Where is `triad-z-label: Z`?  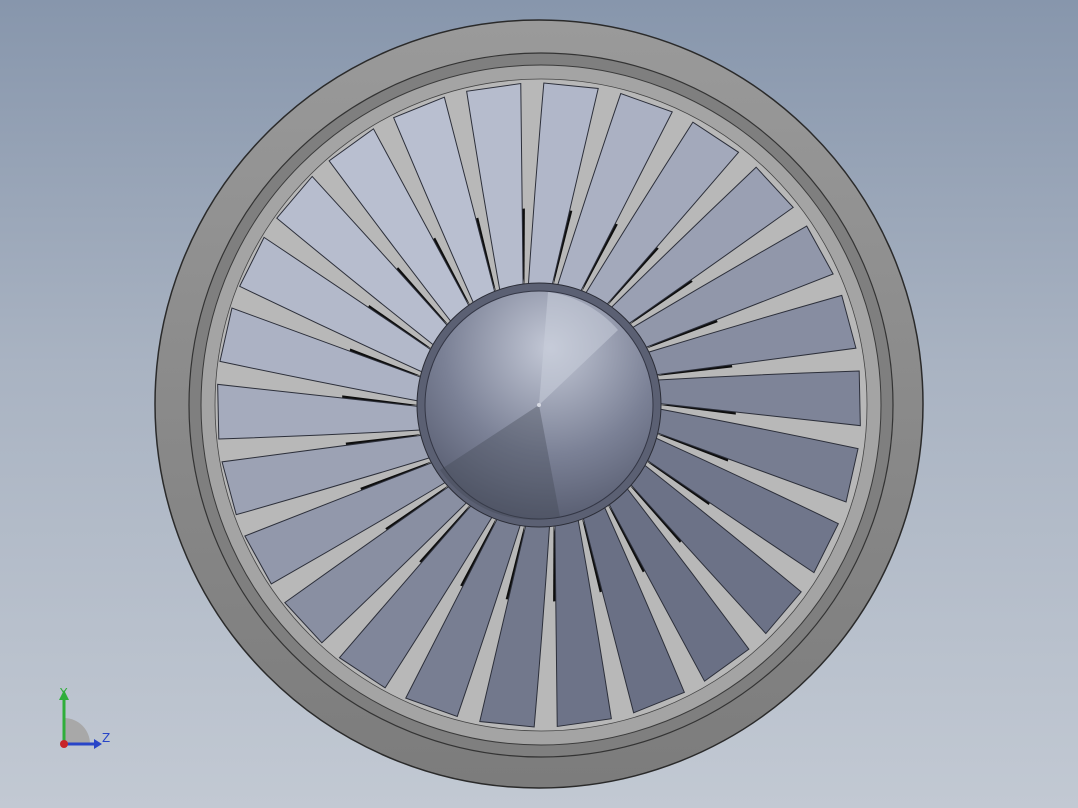
triad-z-label: Z is located at coordinates (106, 738).